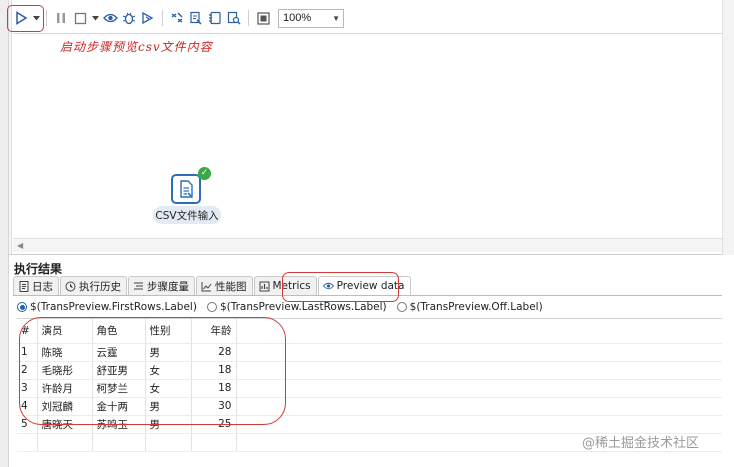 The width and height of the screenshot is (734, 467). I want to click on tab-step-metrics: 步骤度量, so click(161, 285).